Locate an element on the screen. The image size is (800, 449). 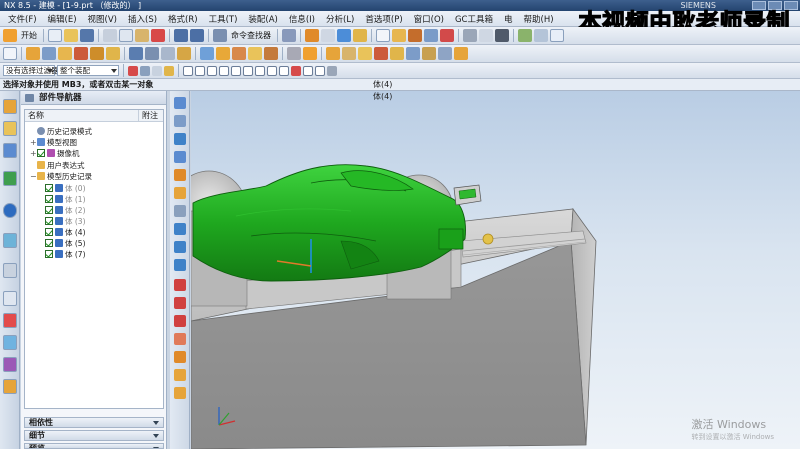
existing-point-icon is located at coordinates (260, 70).